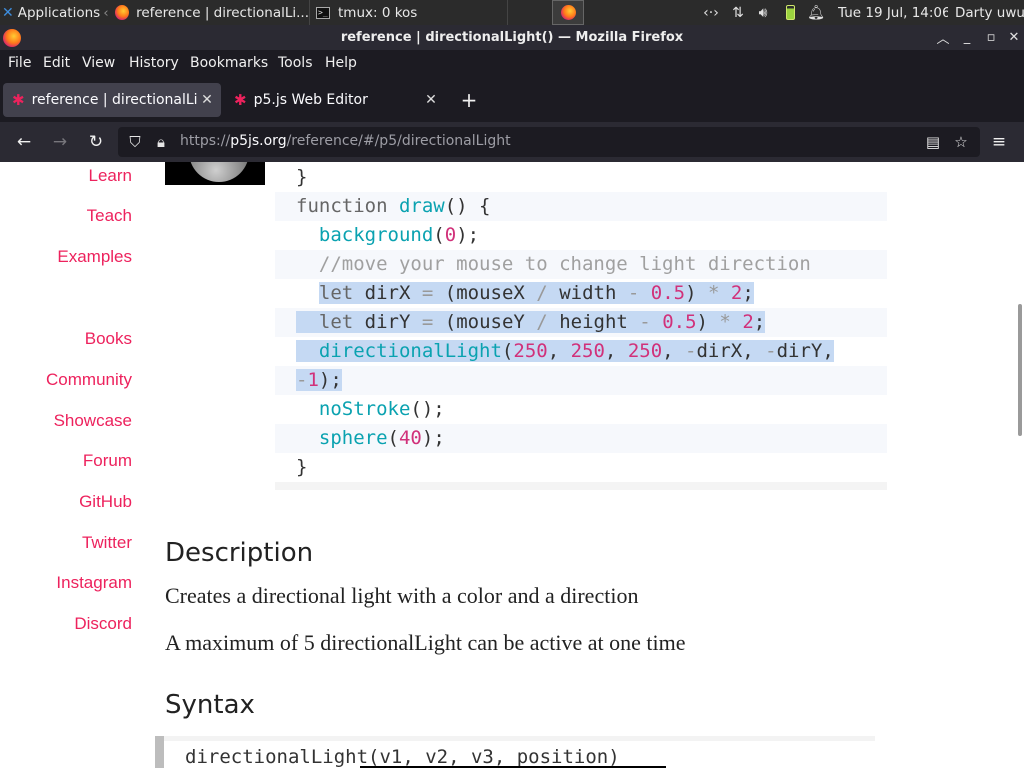 This screenshot has width=1024, height=768. What do you see at coordinates (581, 486) in the screenshot?
I see `code-block-bottom-border` at bounding box center [581, 486].